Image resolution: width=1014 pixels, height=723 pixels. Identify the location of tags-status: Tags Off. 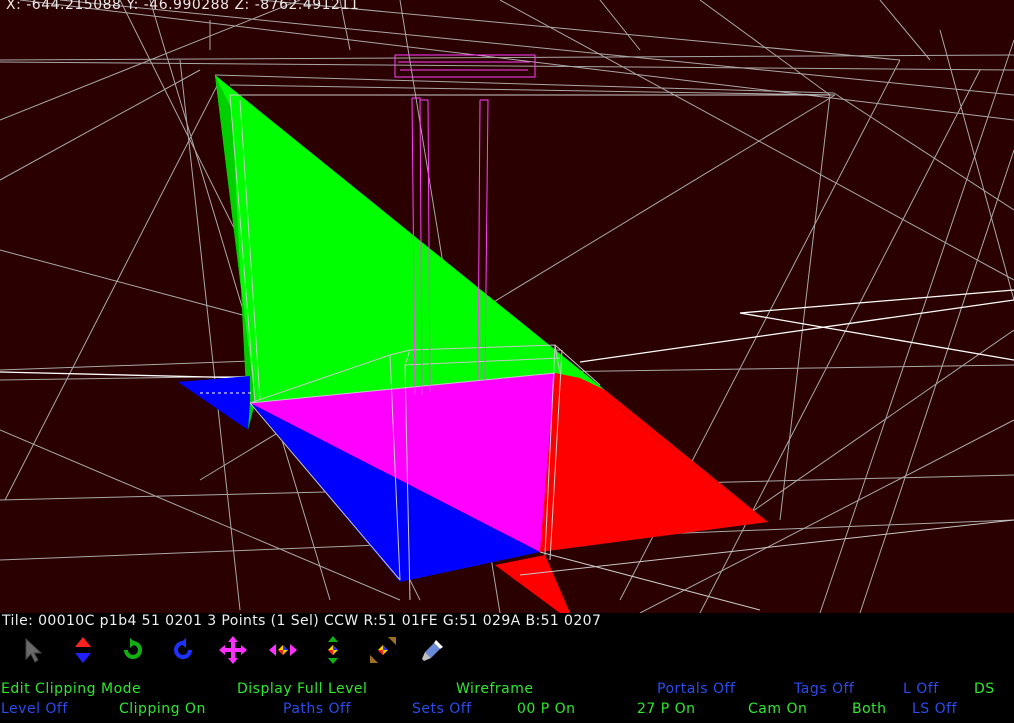
(824, 689).